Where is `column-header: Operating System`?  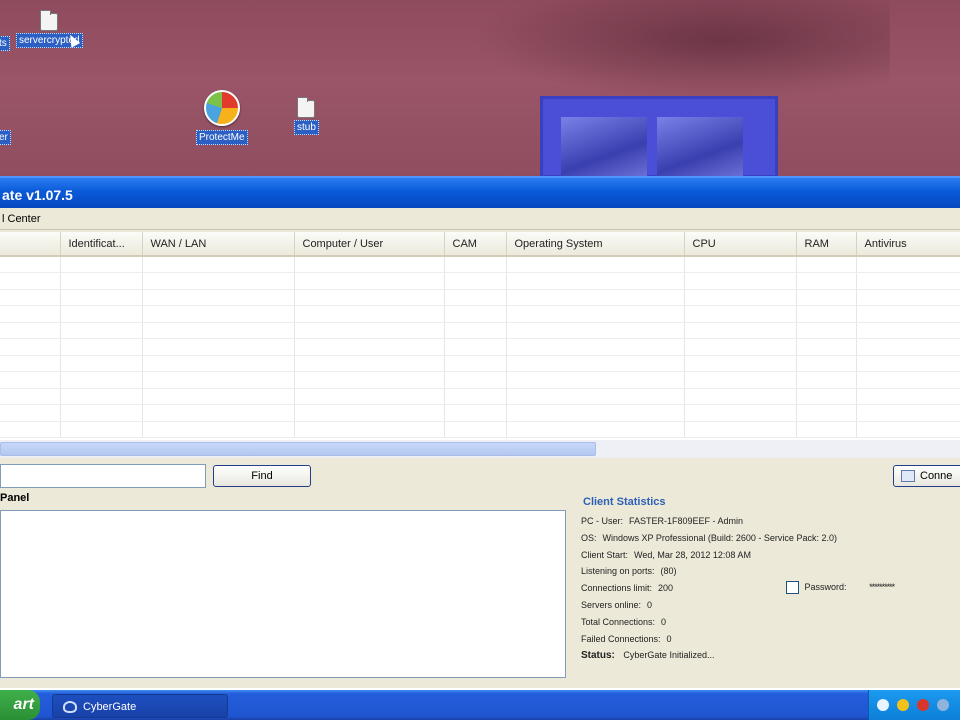 column-header: Operating System is located at coordinates (595, 244).